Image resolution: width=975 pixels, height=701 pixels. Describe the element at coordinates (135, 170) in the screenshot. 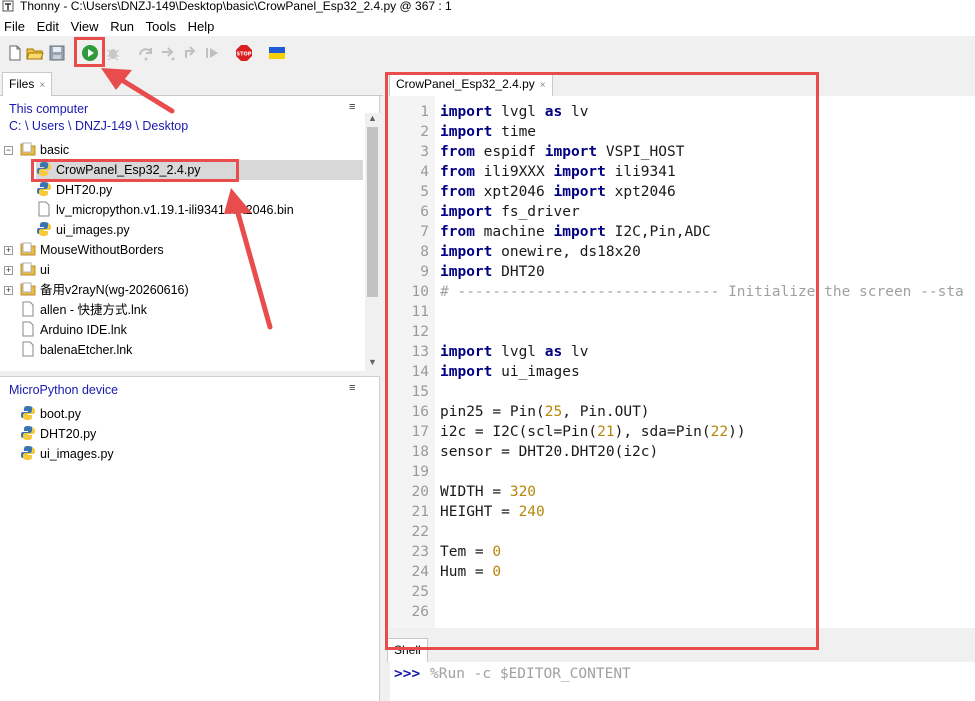

I see `file-highlight` at that location.